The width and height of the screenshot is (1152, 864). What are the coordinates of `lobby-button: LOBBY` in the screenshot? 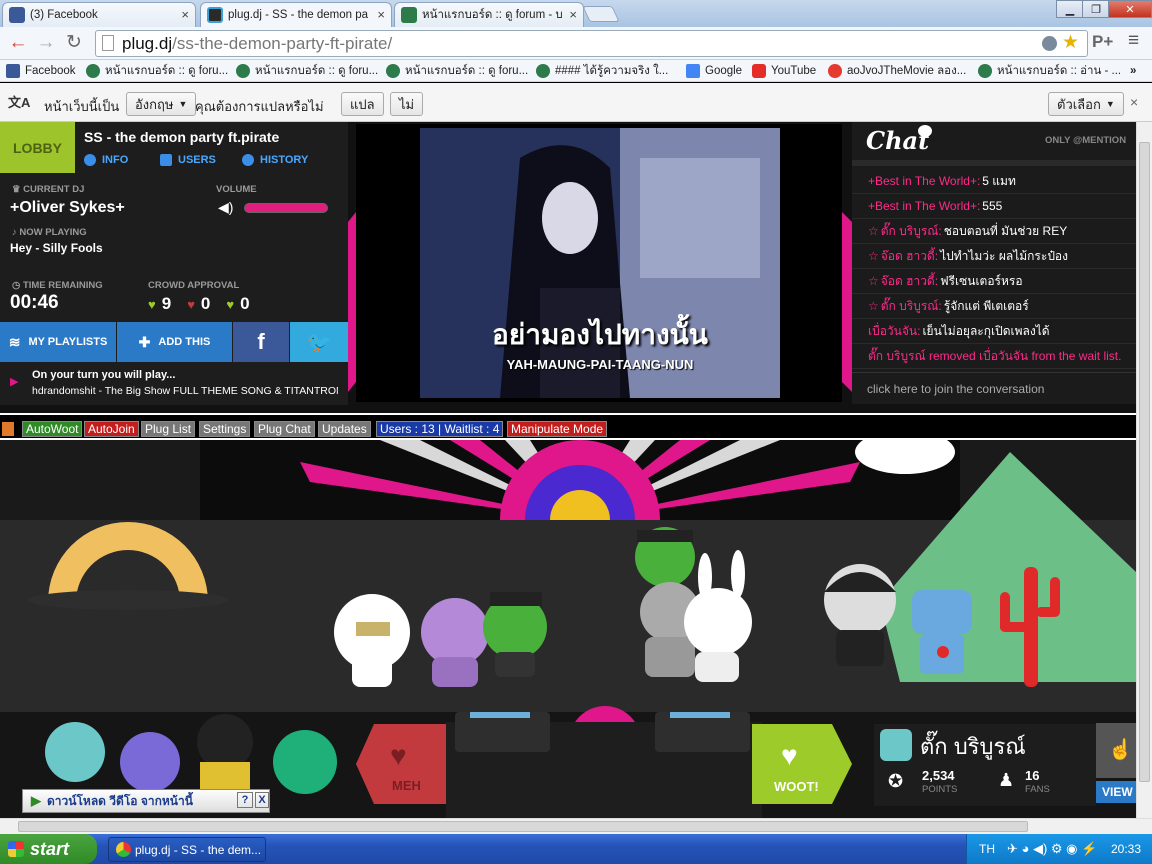 It's located at (37, 147).